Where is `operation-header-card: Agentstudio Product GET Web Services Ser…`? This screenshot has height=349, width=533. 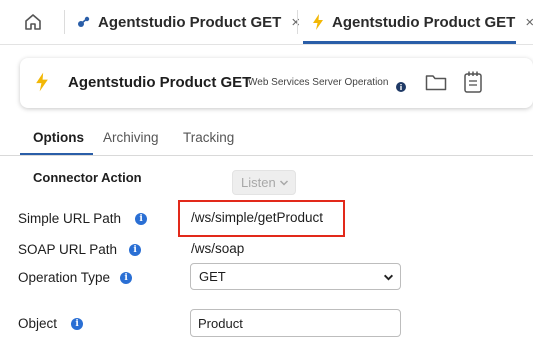
operation-header-card: Agentstudio Product GET Web Services Ser… is located at coordinates (276, 83).